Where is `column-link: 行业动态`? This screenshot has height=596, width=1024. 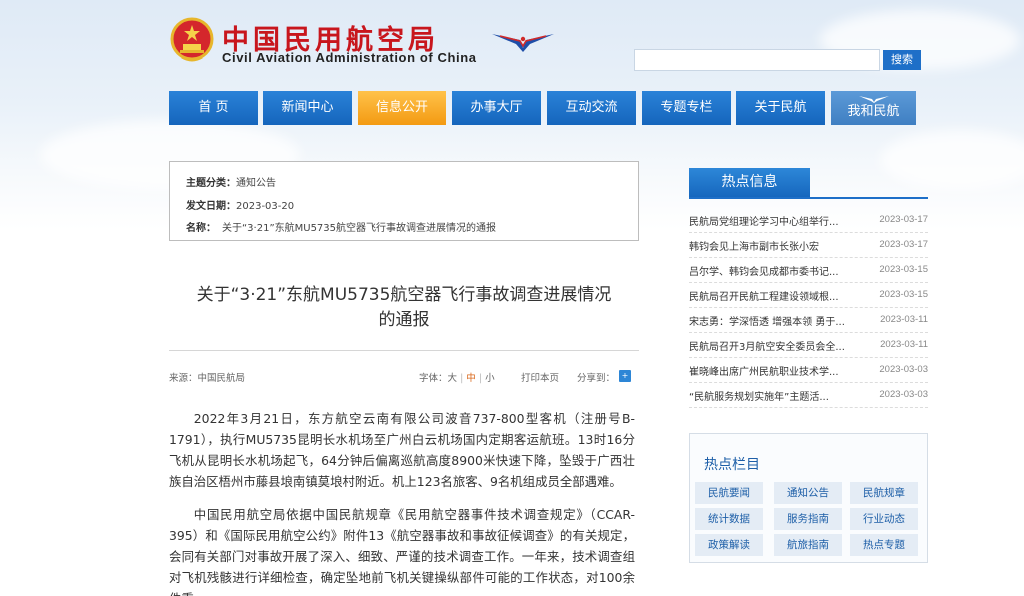
column-link: 行业动态 is located at coordinates (884, 519).